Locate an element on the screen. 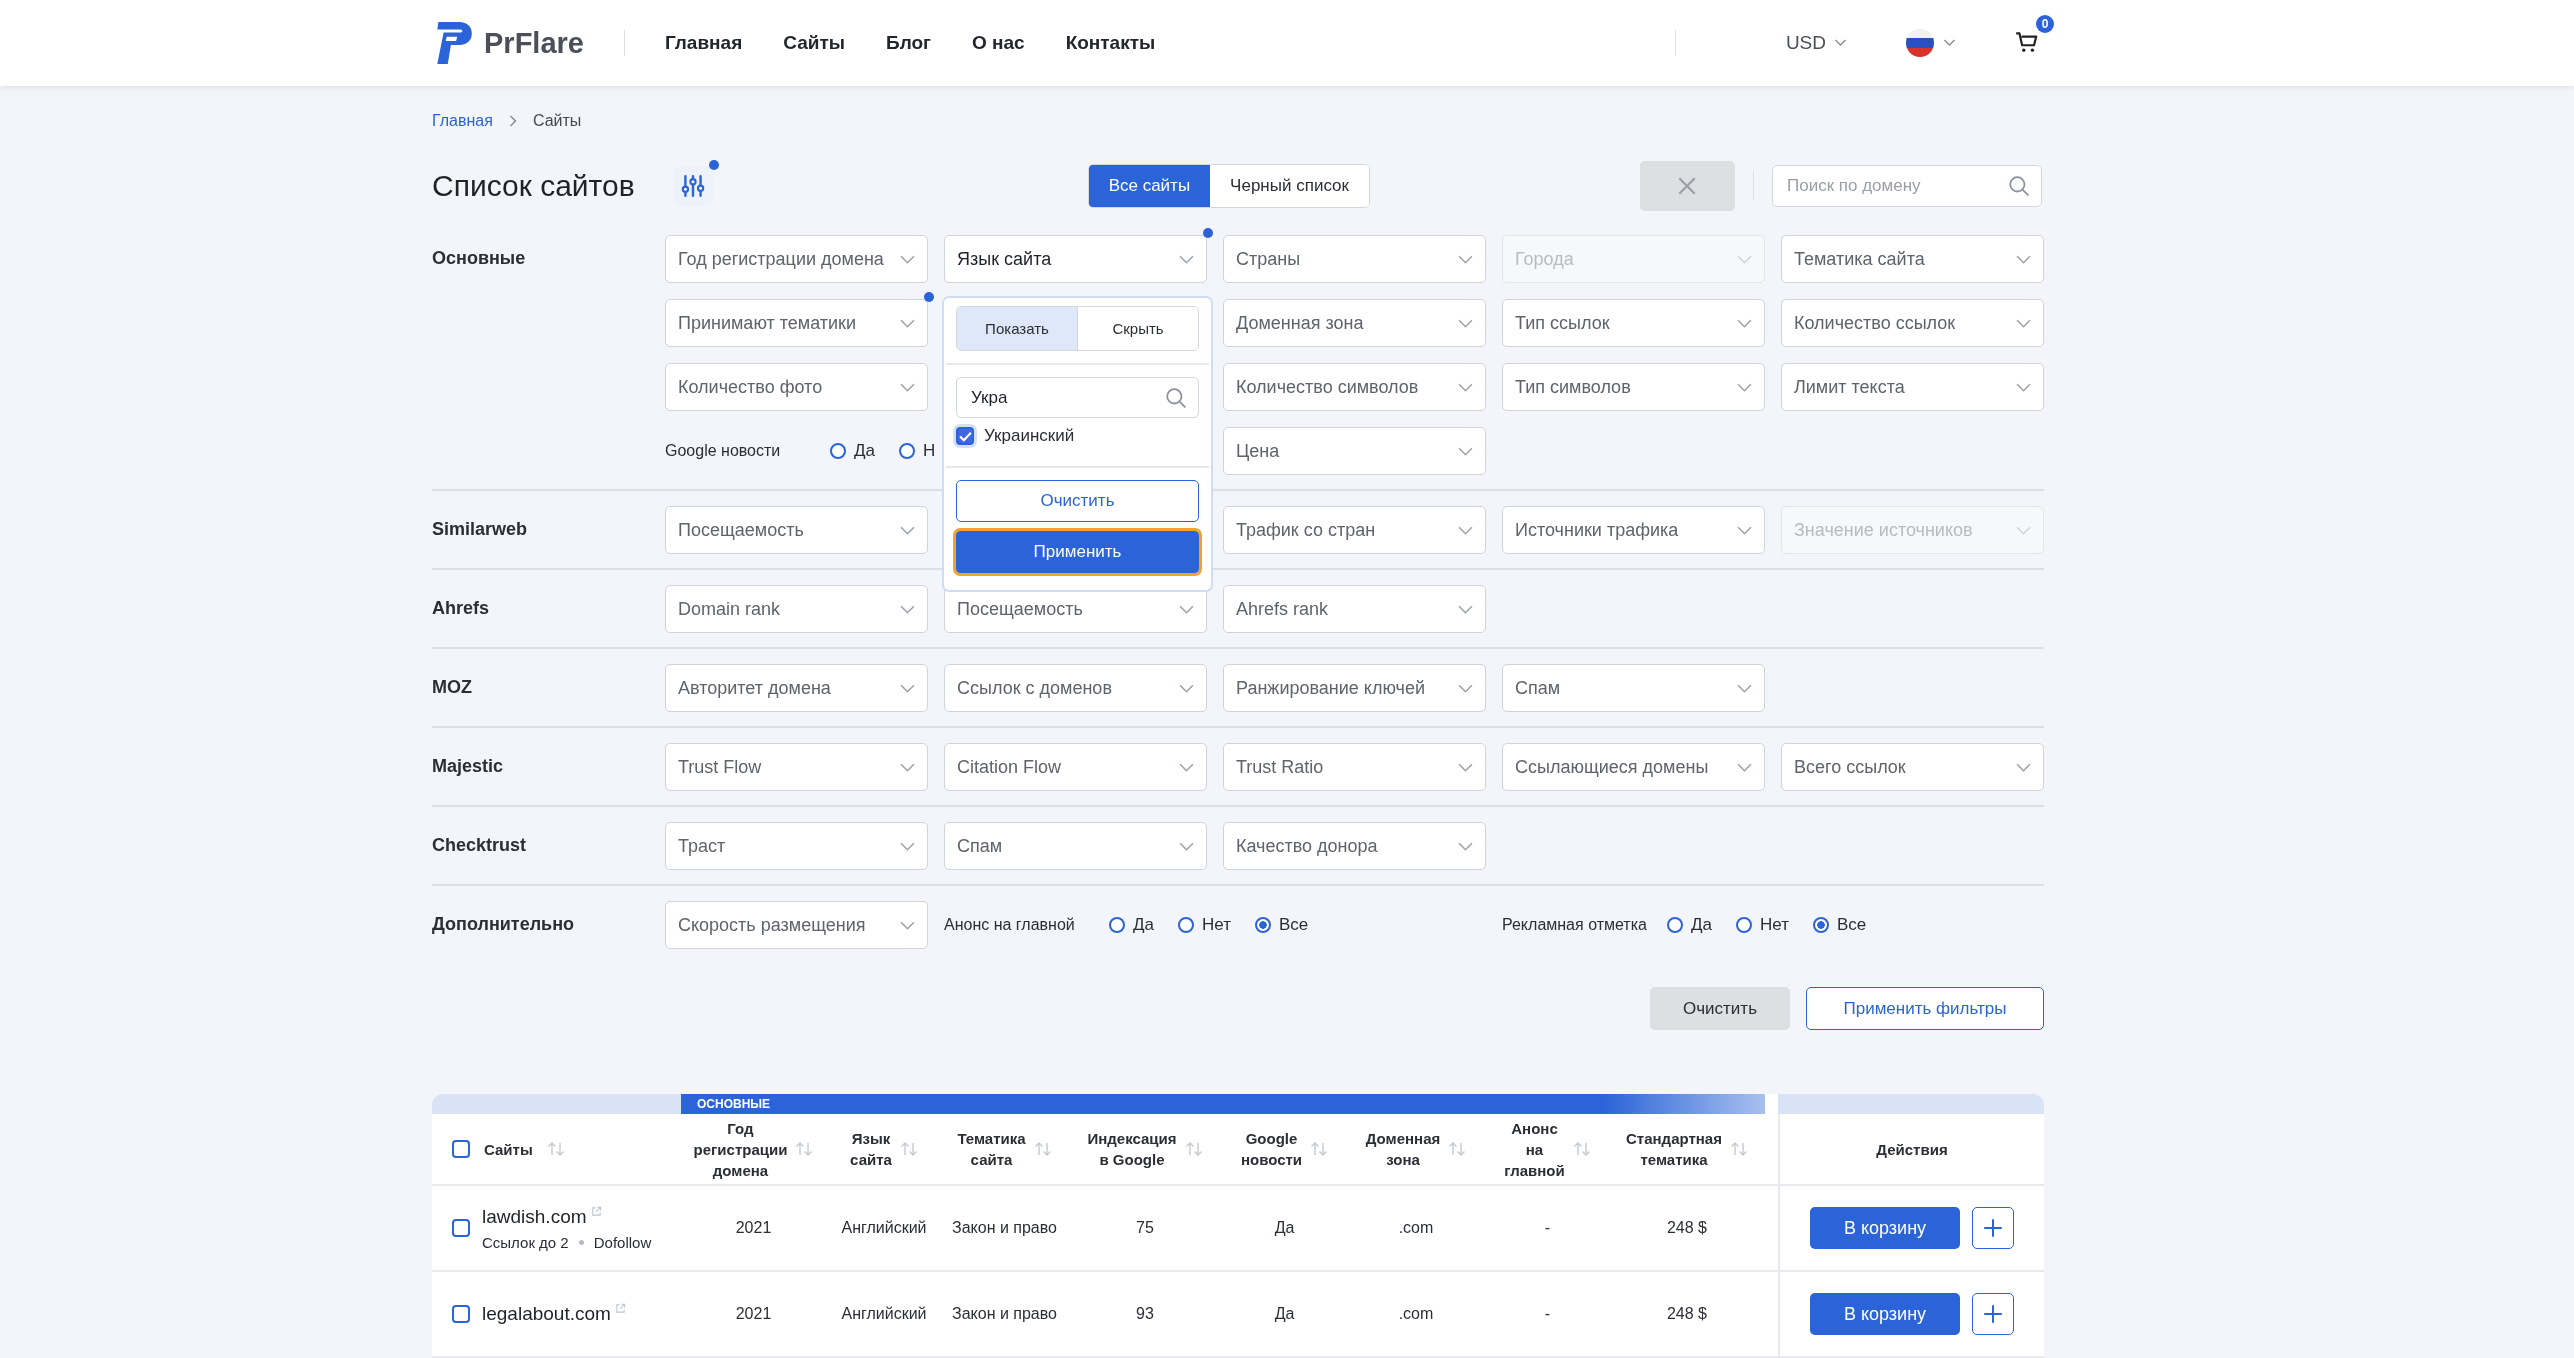 This screenshot has width=2574, height=1358. dropdown: Страны is located at coordinates (1354, 259).